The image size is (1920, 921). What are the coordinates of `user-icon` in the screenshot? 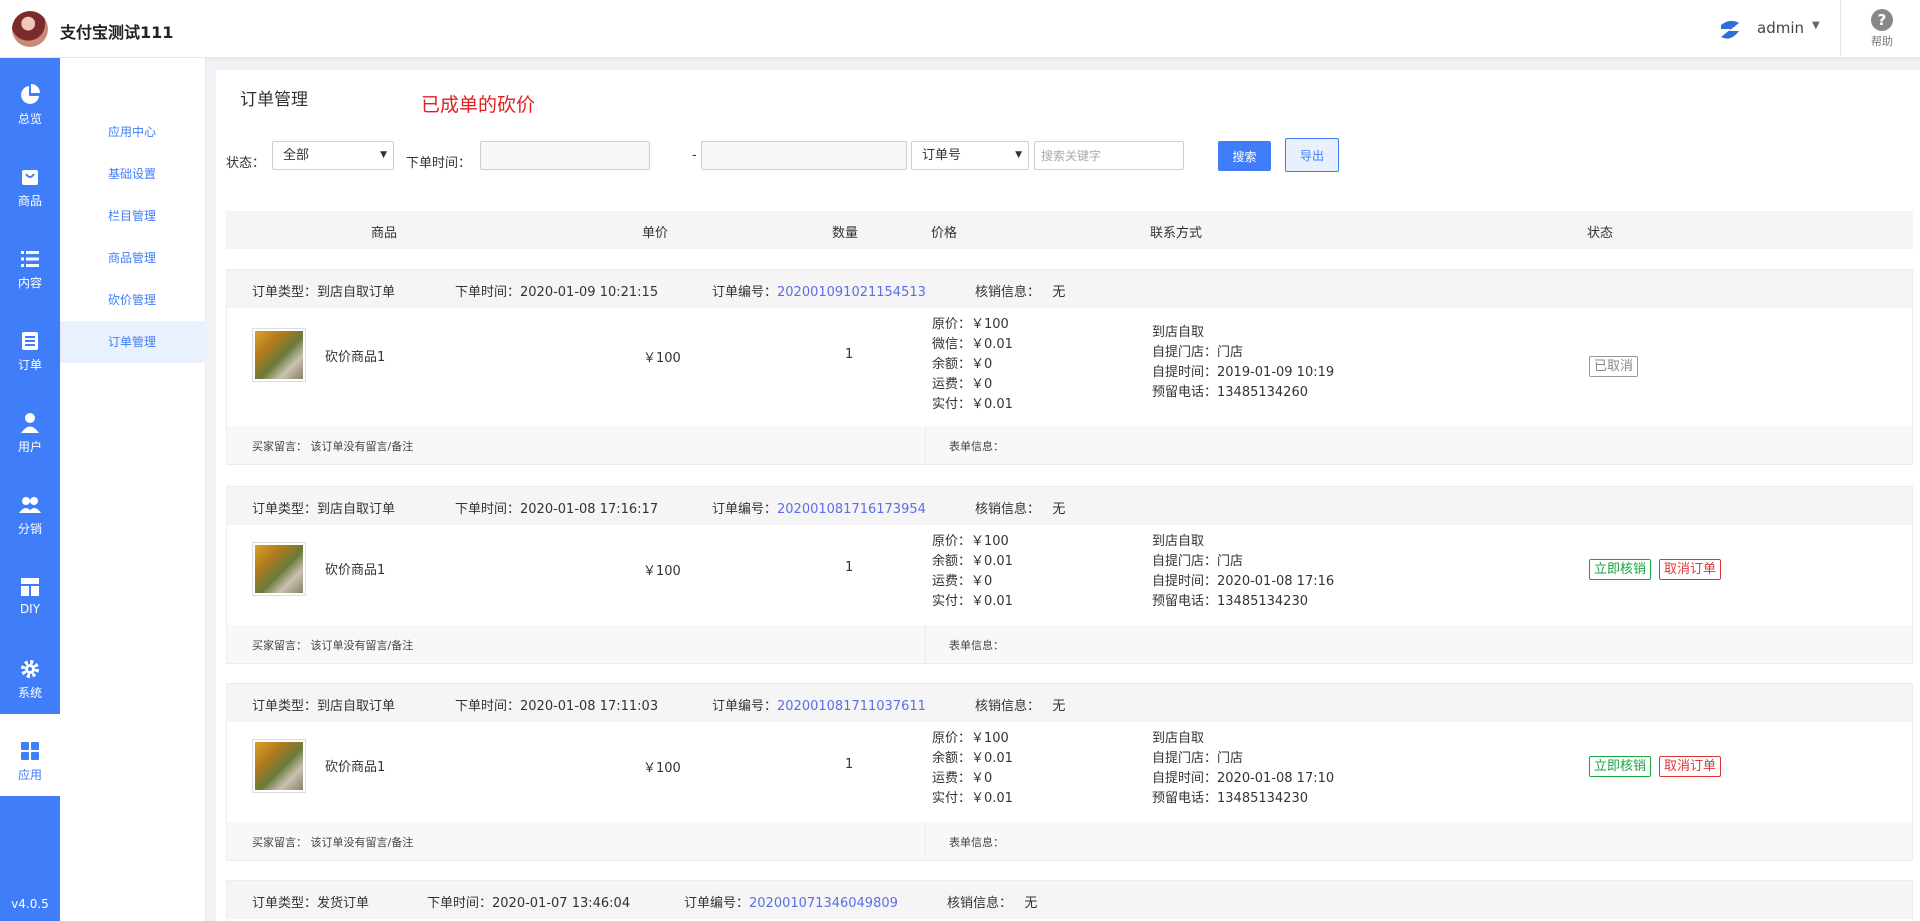 It's located at (30, 423).